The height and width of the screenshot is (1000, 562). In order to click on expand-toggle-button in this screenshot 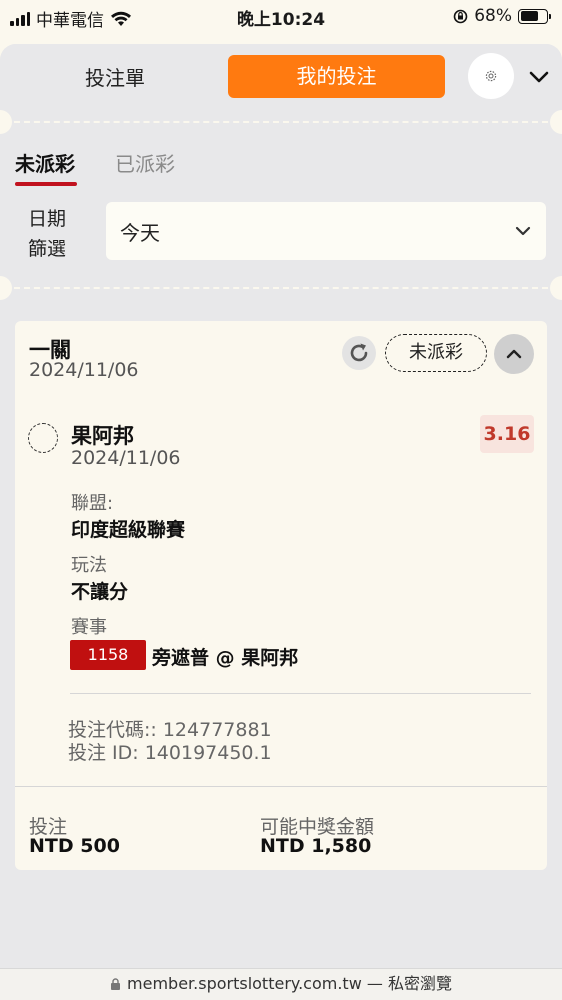, I will do `click(514, 354)`.